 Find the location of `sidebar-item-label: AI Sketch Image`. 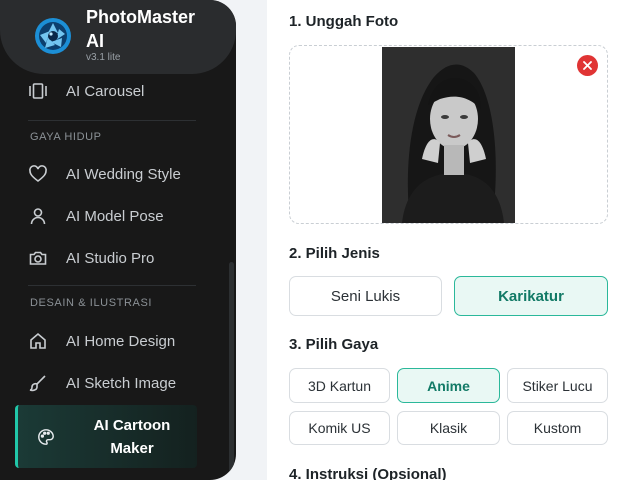

sidebar-item-label: AI Sketch Image is located at coordinates (121, 383).